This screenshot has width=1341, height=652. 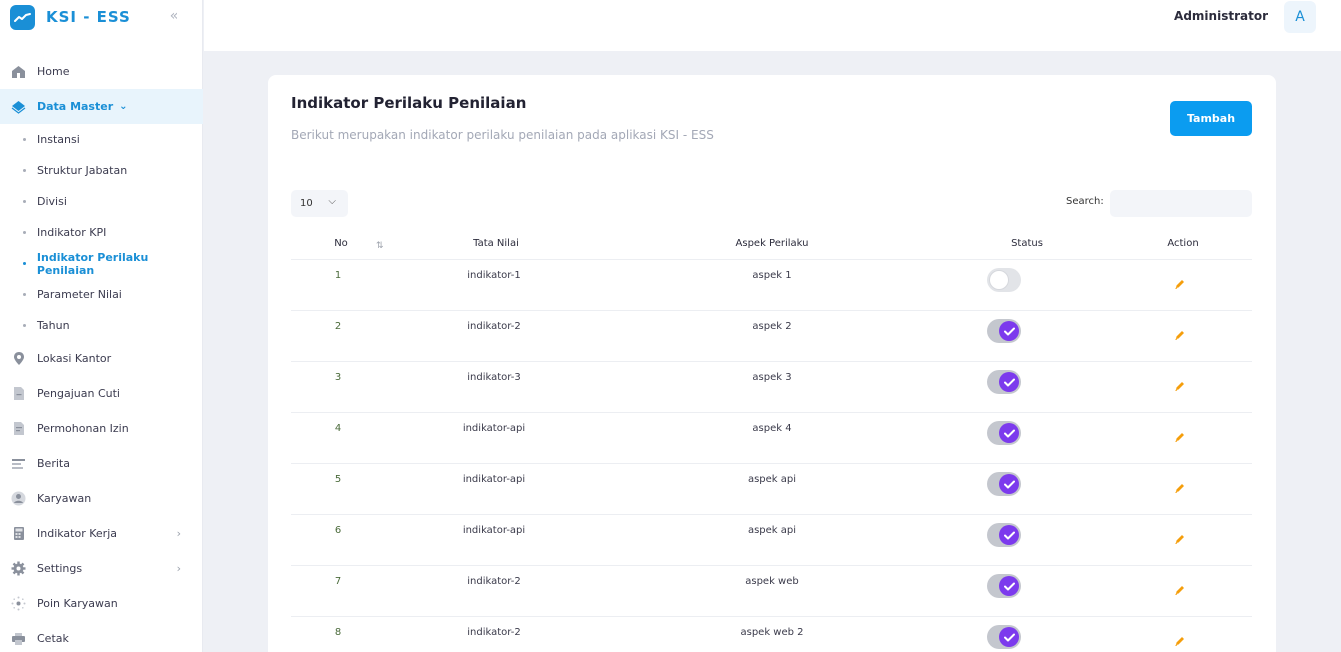 I want to click on page-title: Indikator Perilaku Penilaian, so click(x=409, y=103).